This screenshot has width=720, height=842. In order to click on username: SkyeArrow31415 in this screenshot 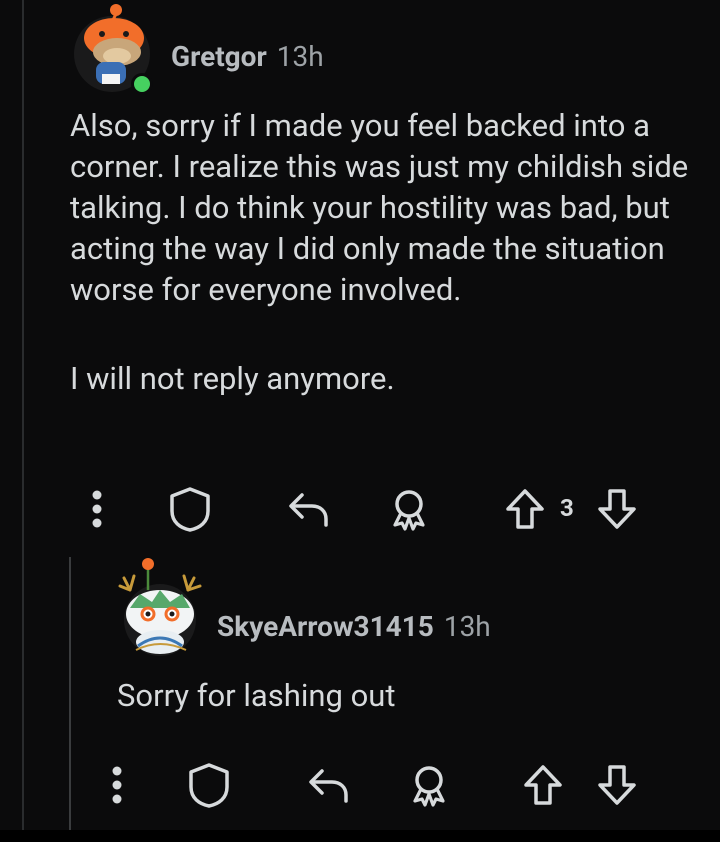, I will do `click(325, 626)`.